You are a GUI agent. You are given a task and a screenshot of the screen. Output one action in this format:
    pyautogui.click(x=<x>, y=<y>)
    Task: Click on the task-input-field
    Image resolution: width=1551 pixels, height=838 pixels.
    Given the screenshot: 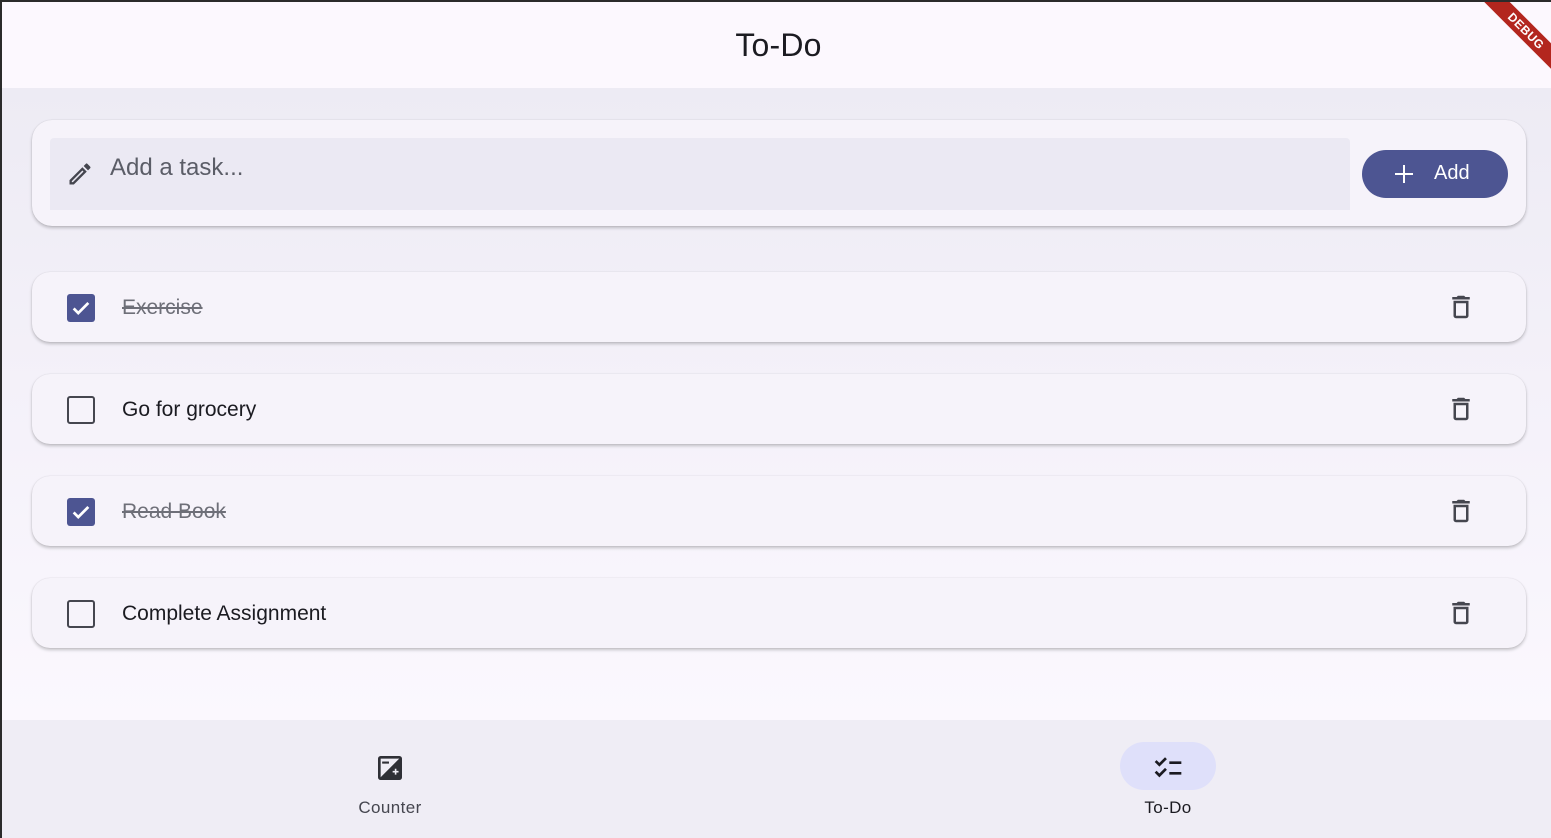 What is the action you would take?
    pyautogui.click(x=700, y=174)
    